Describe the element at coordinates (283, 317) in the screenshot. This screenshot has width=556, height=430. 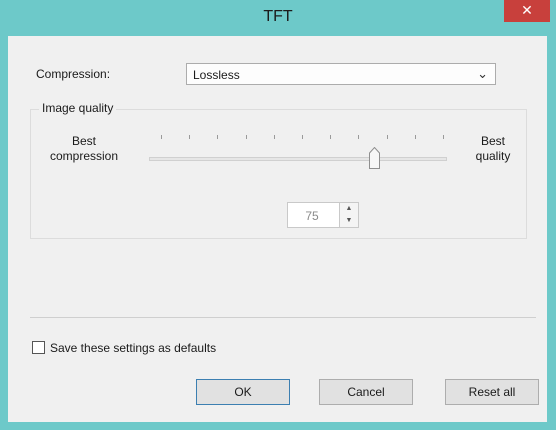
I see `divider` at that location.